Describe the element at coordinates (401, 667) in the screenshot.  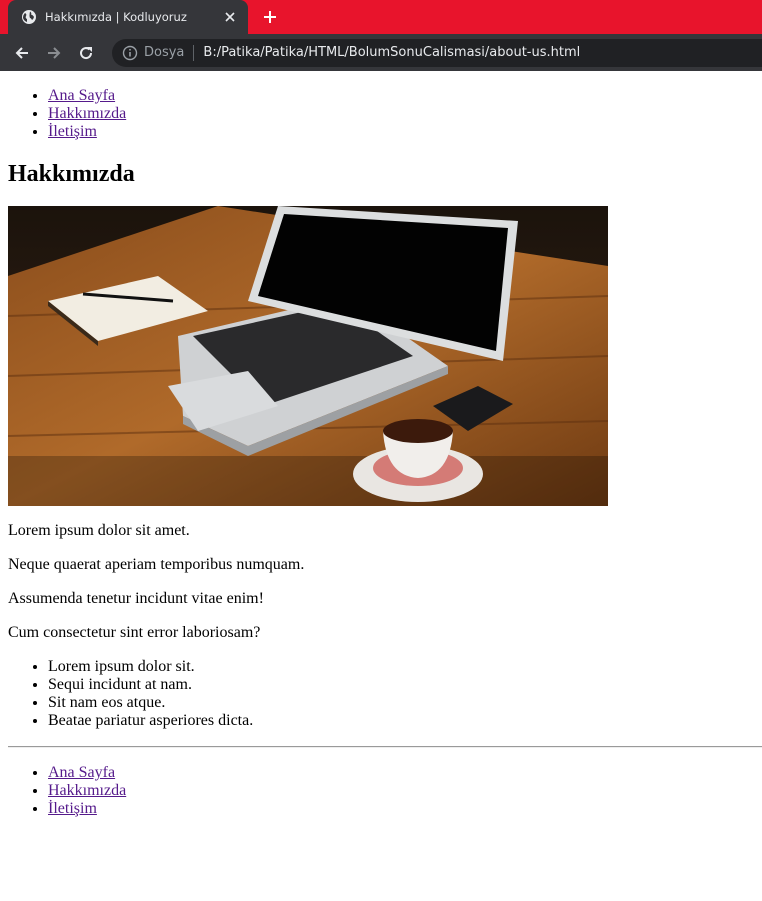
I see `list-item: Lorem ipsum dolor sit.` at that location.